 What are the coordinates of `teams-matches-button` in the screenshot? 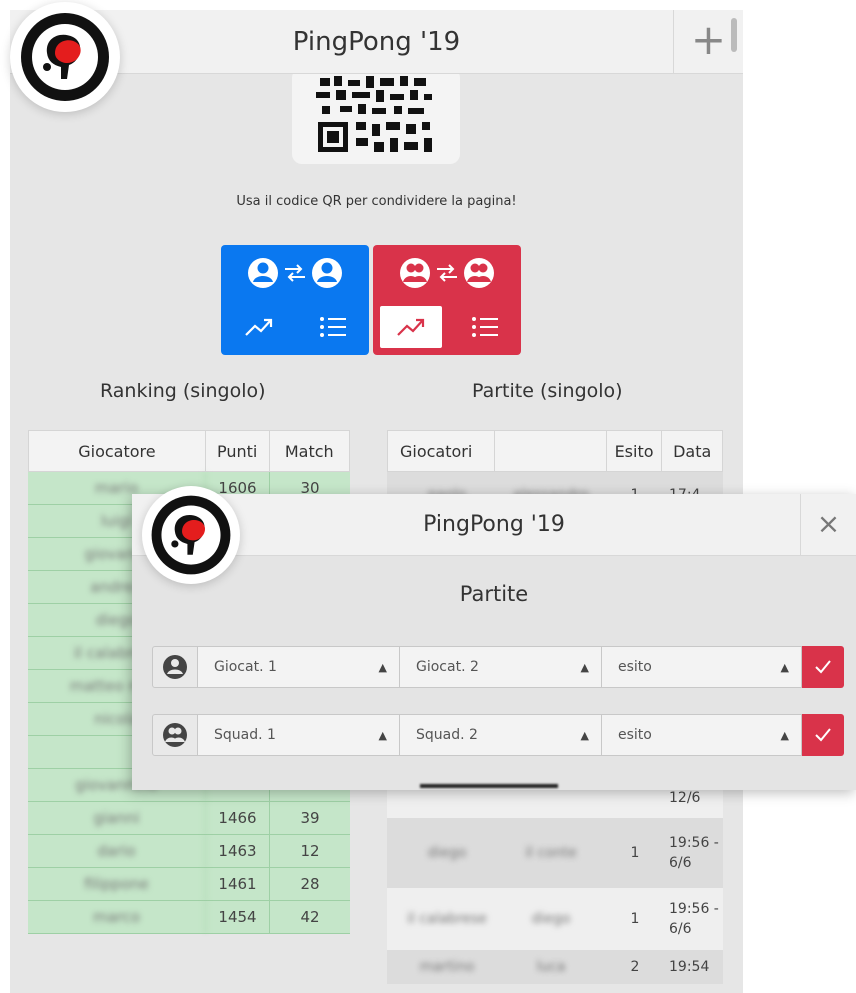 It's located at (485, 327).